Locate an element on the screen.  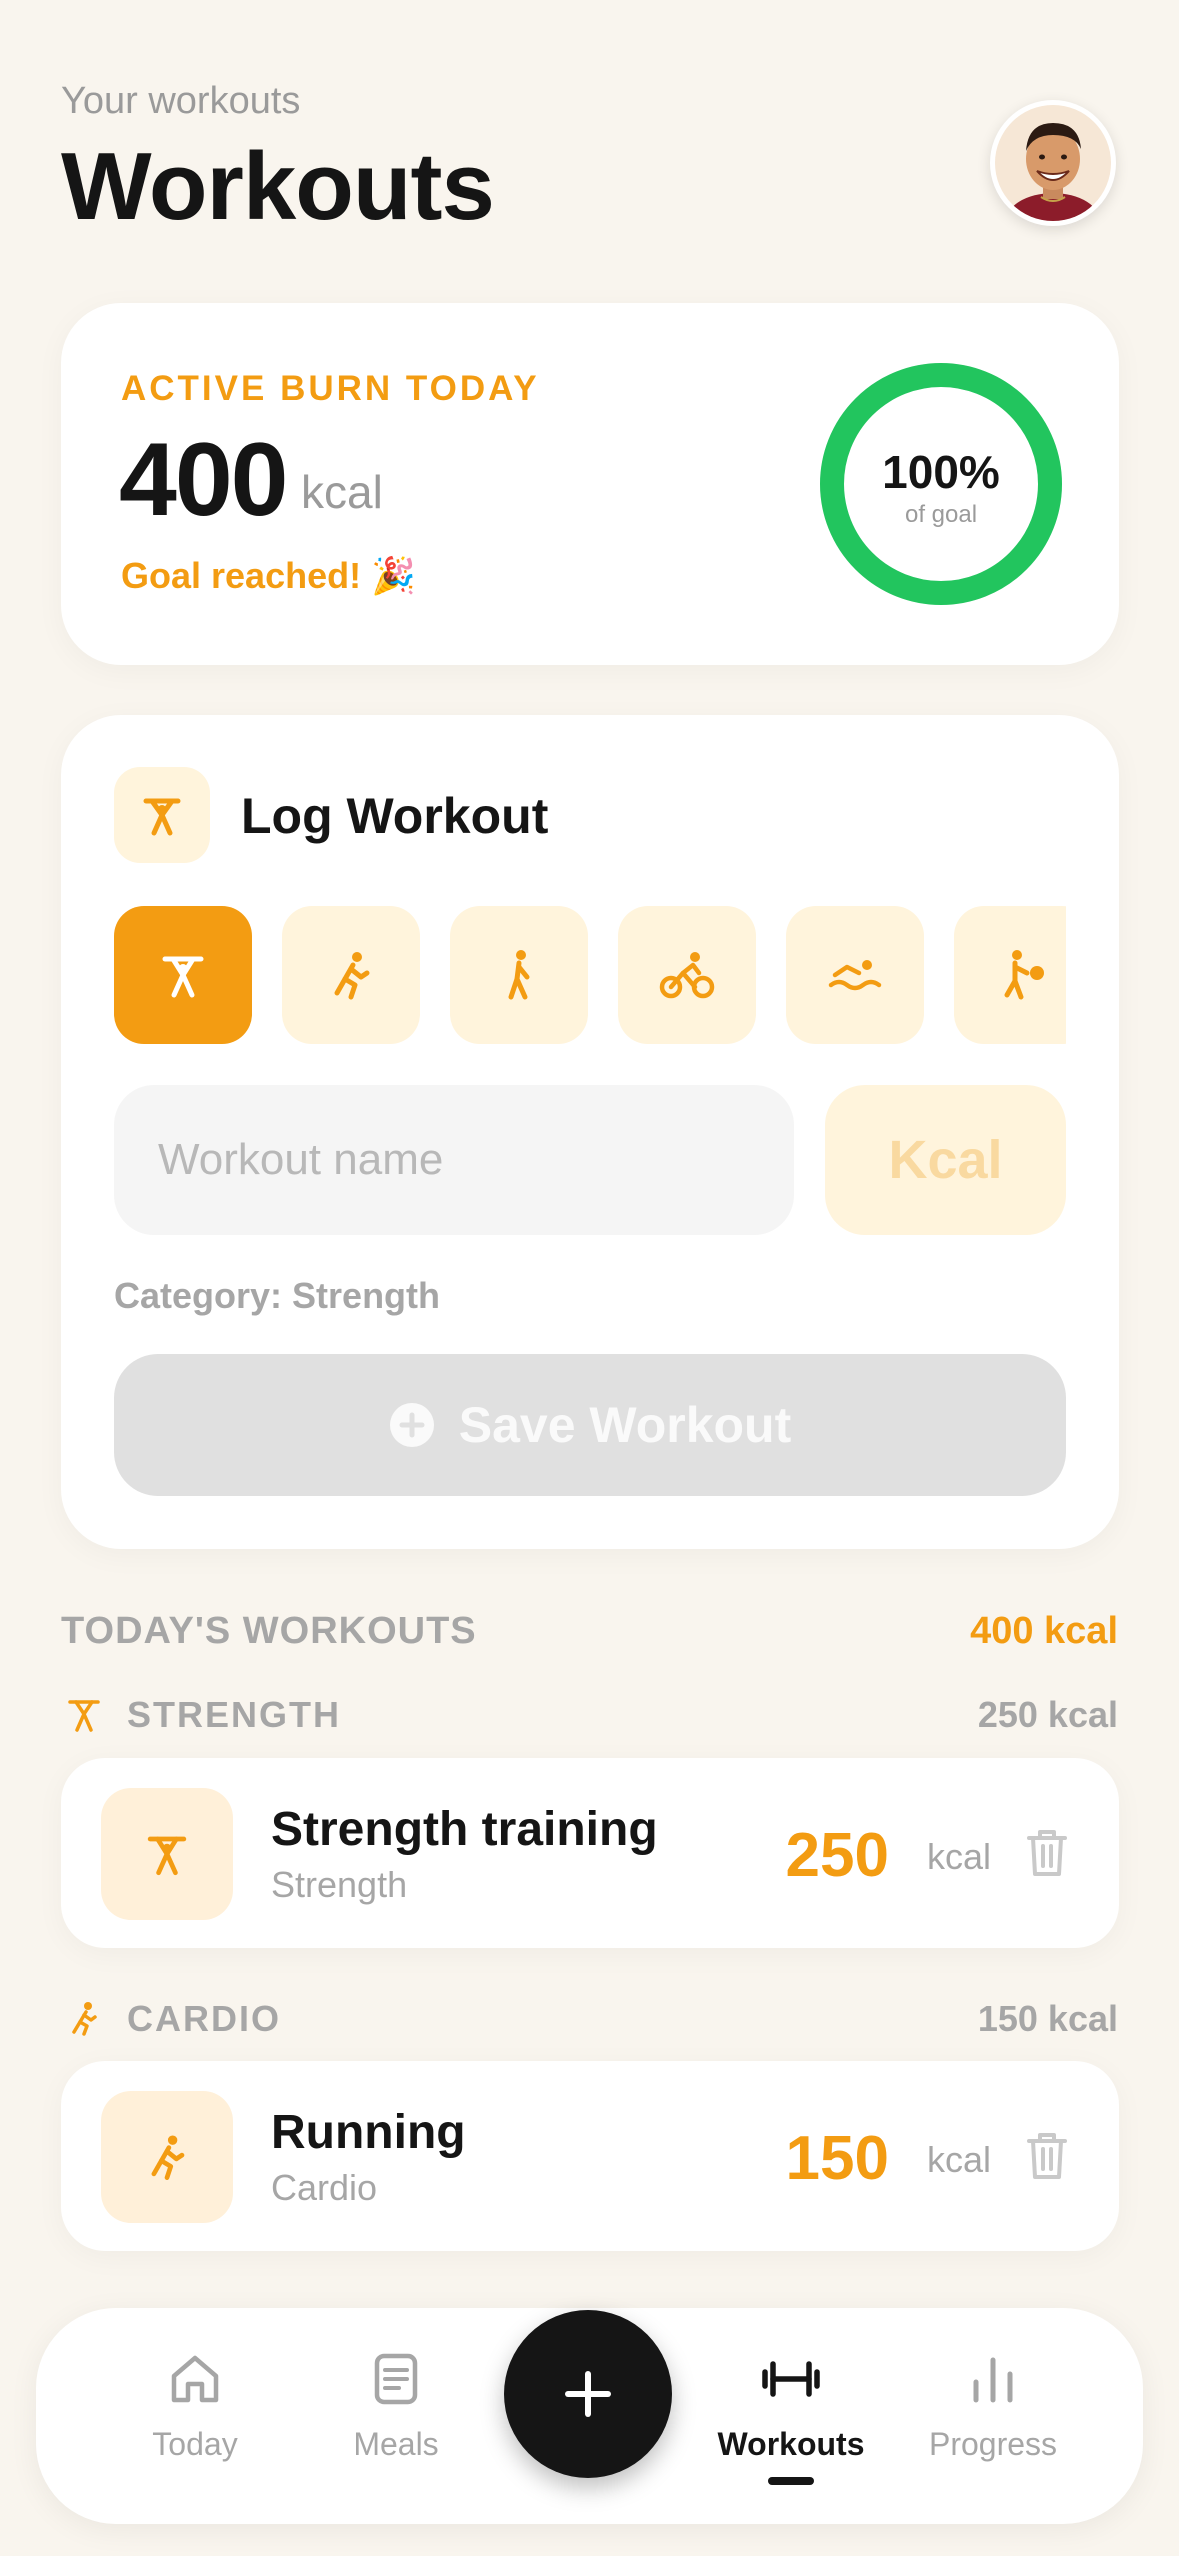
active-tab-indicator is located at coordinates (791, 2481).